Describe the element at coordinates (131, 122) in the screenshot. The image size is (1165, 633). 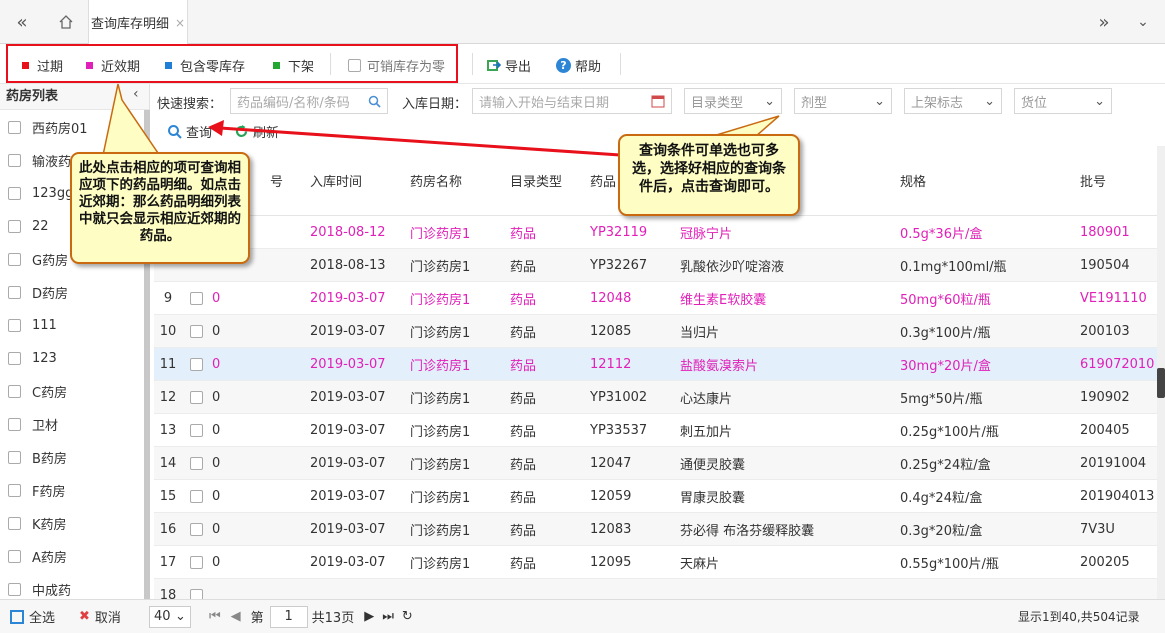
I see `left-callout-pointer` at that location.